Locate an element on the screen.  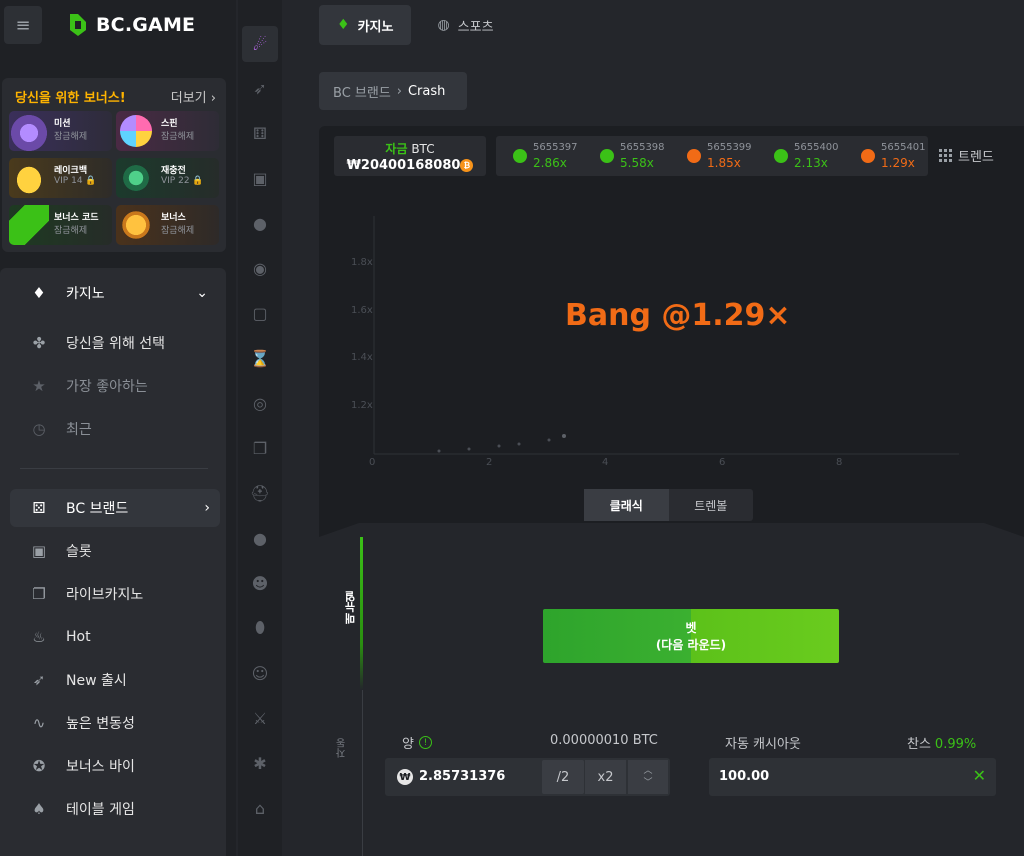
dice-icon: ⚅ is located at coordinates (260, 133).